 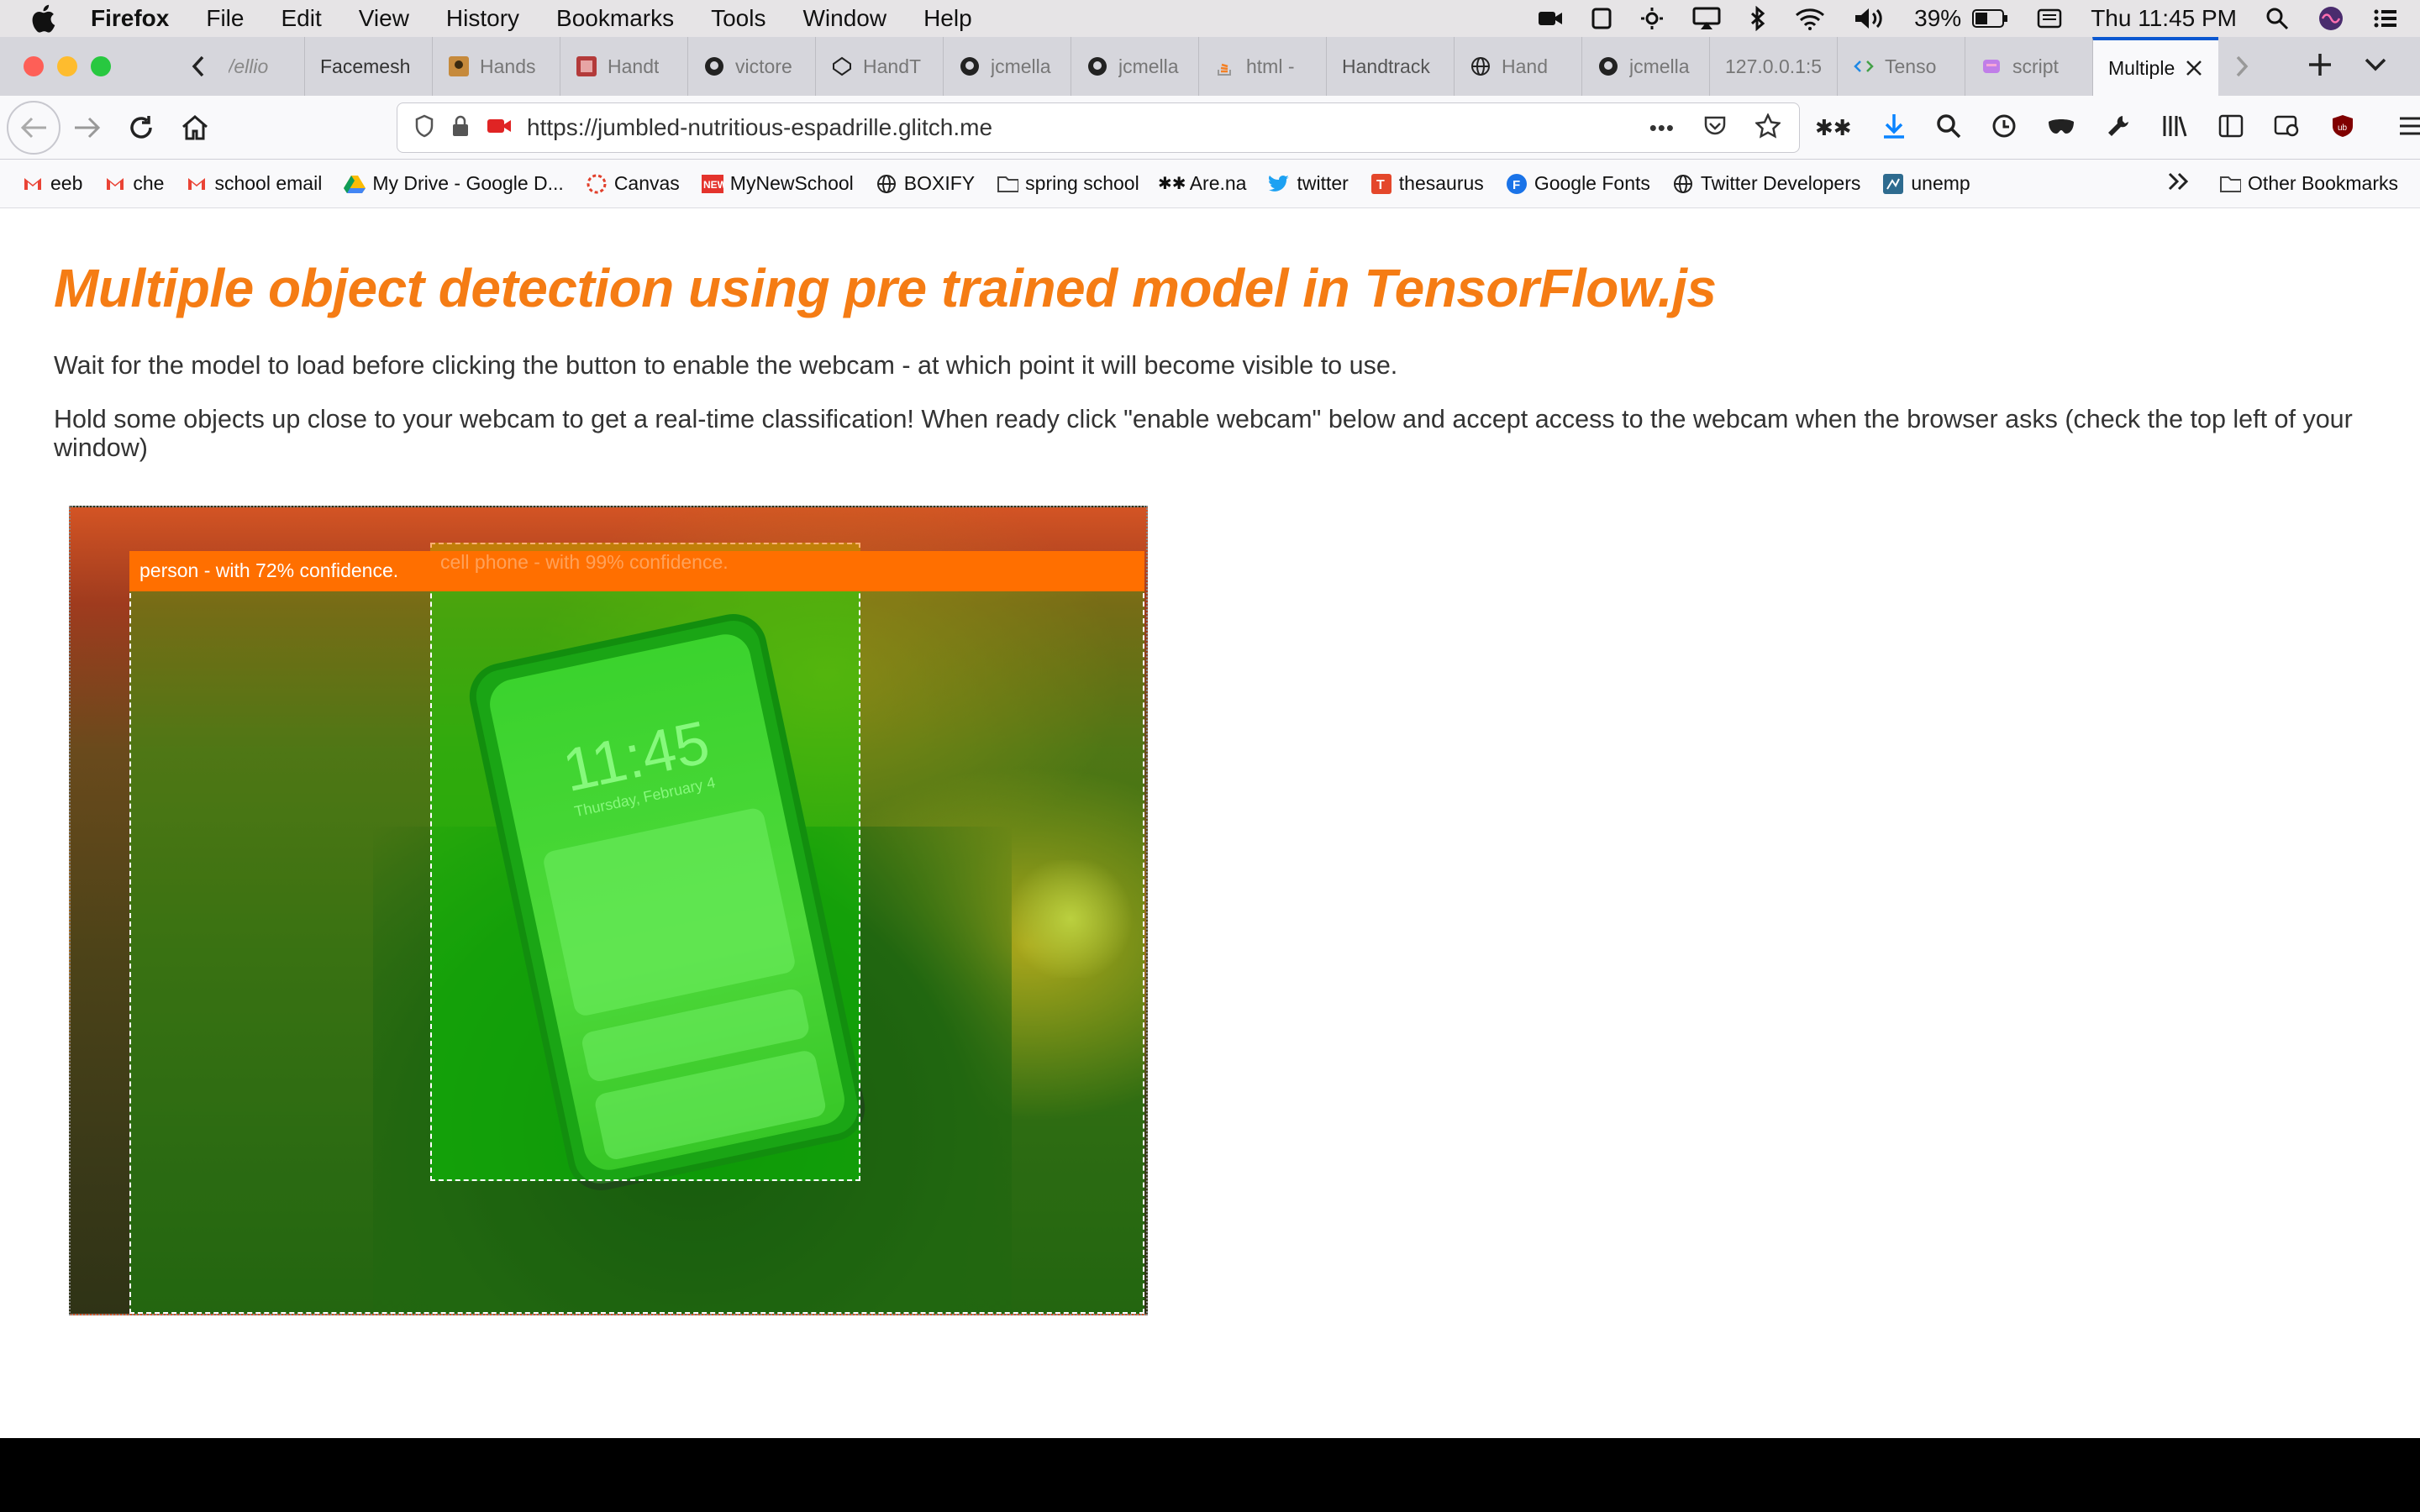 I want to click on bookmark-che: che, so click(x=134, y=183).